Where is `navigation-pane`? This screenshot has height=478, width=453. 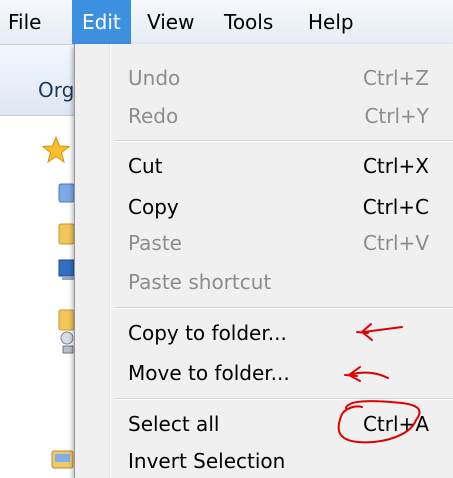
navigation-pane is located at coordinates (37, 297).